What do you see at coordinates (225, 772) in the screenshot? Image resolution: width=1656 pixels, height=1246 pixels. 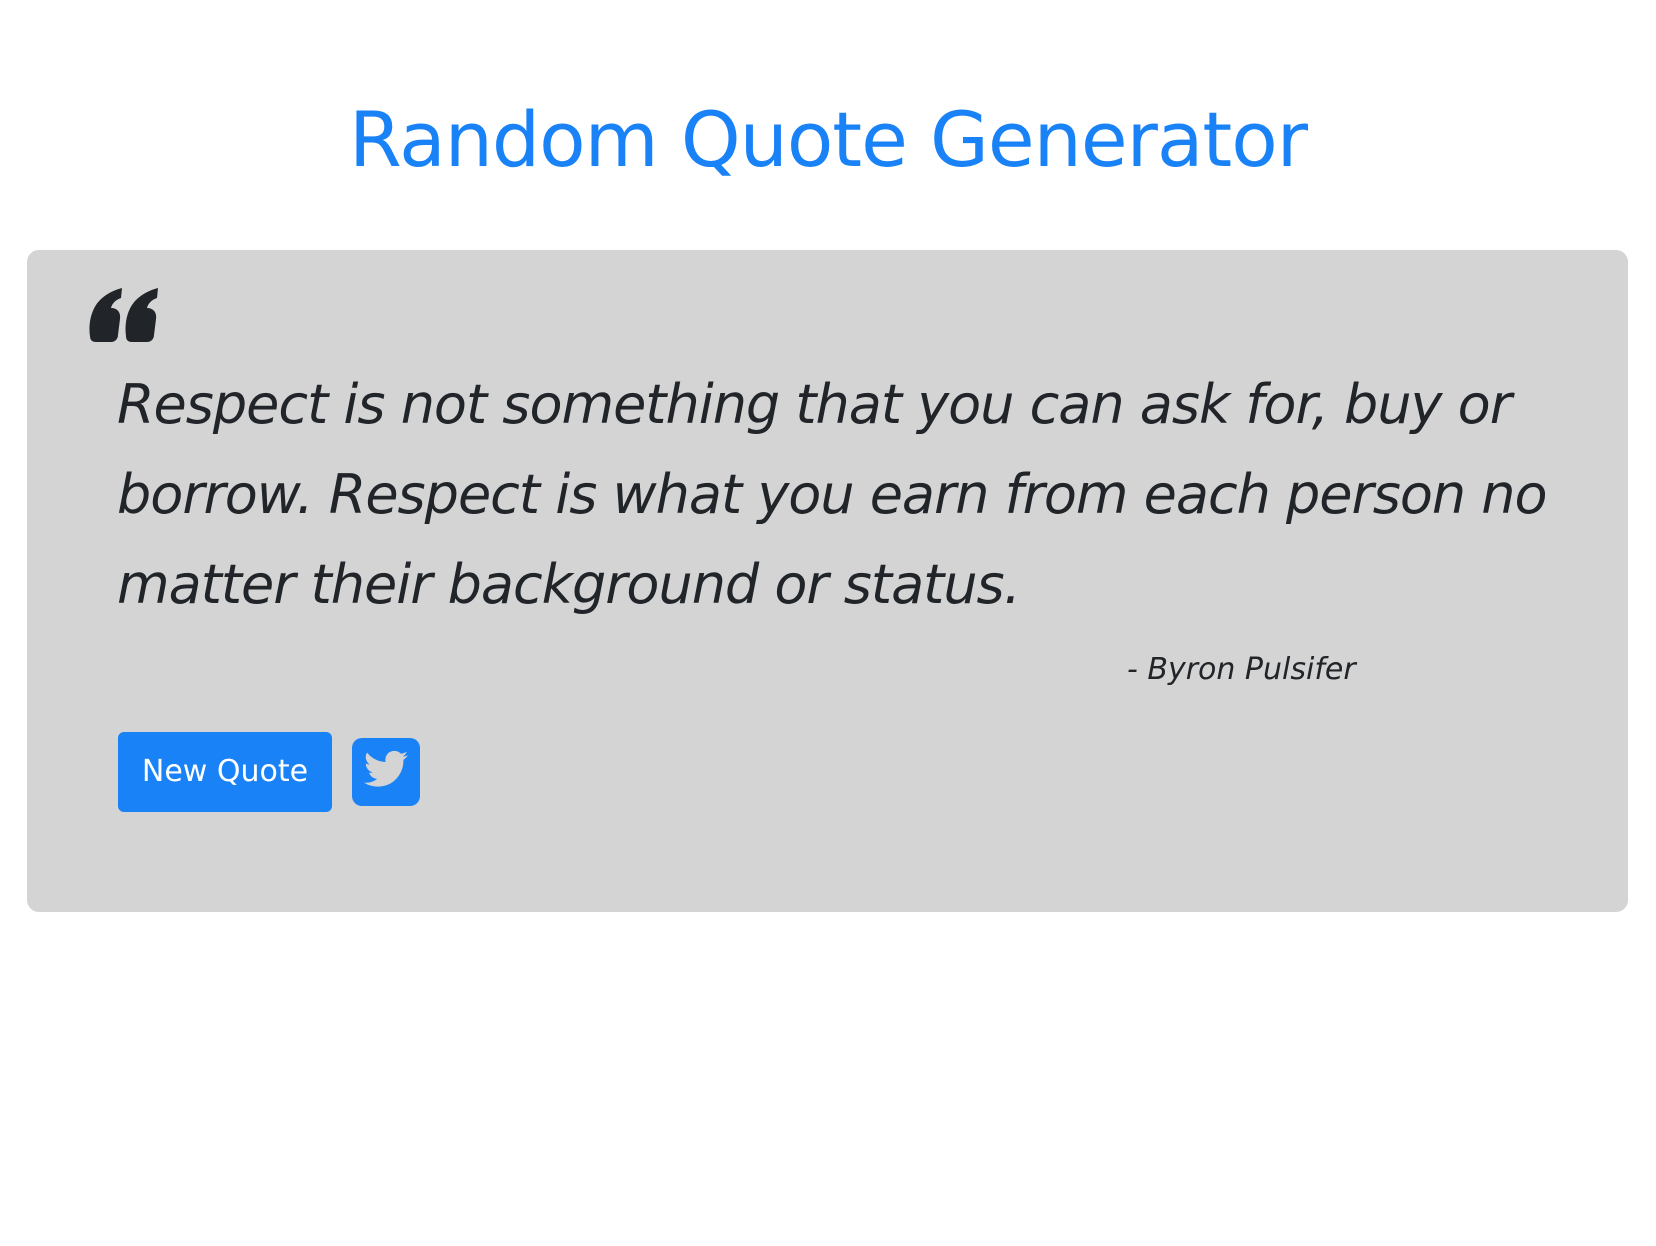 I see `new-quote-button: New Quote` at bounding box center [225, 772].